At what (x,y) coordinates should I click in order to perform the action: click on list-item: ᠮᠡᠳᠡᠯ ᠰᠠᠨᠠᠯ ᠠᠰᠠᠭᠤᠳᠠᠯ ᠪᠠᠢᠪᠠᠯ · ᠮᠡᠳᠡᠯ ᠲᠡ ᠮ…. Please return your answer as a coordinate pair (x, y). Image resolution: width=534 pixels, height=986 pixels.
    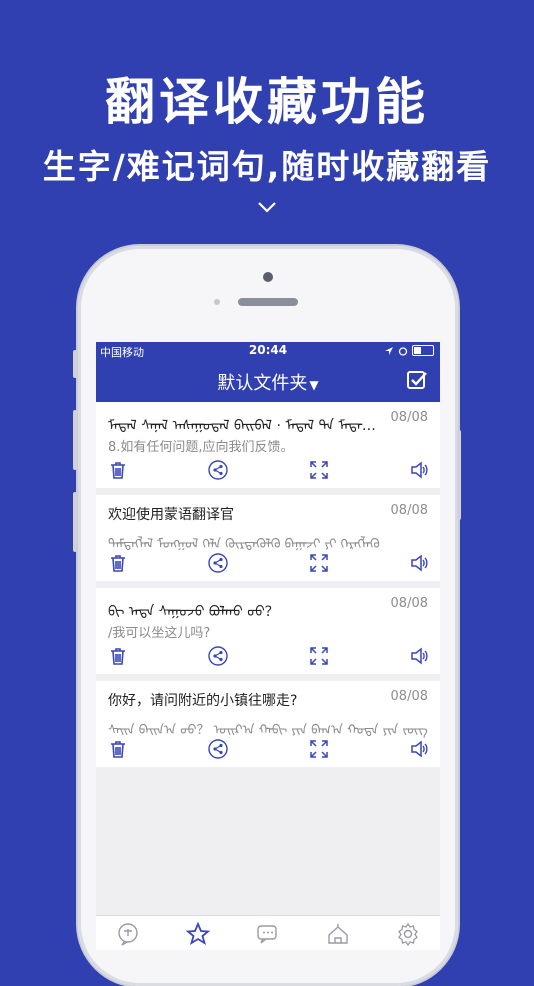
    Looking at the image, I should click on (268, 445).